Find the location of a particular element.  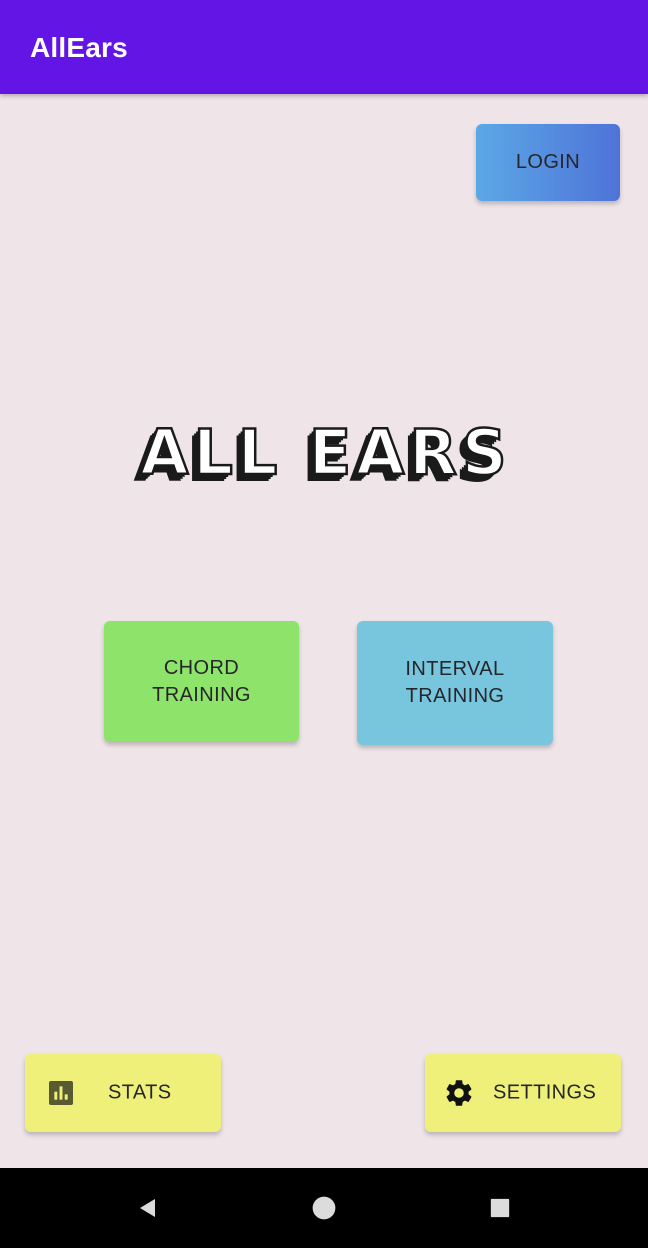

recents-square-icon is located at coordinates (500, 1208).